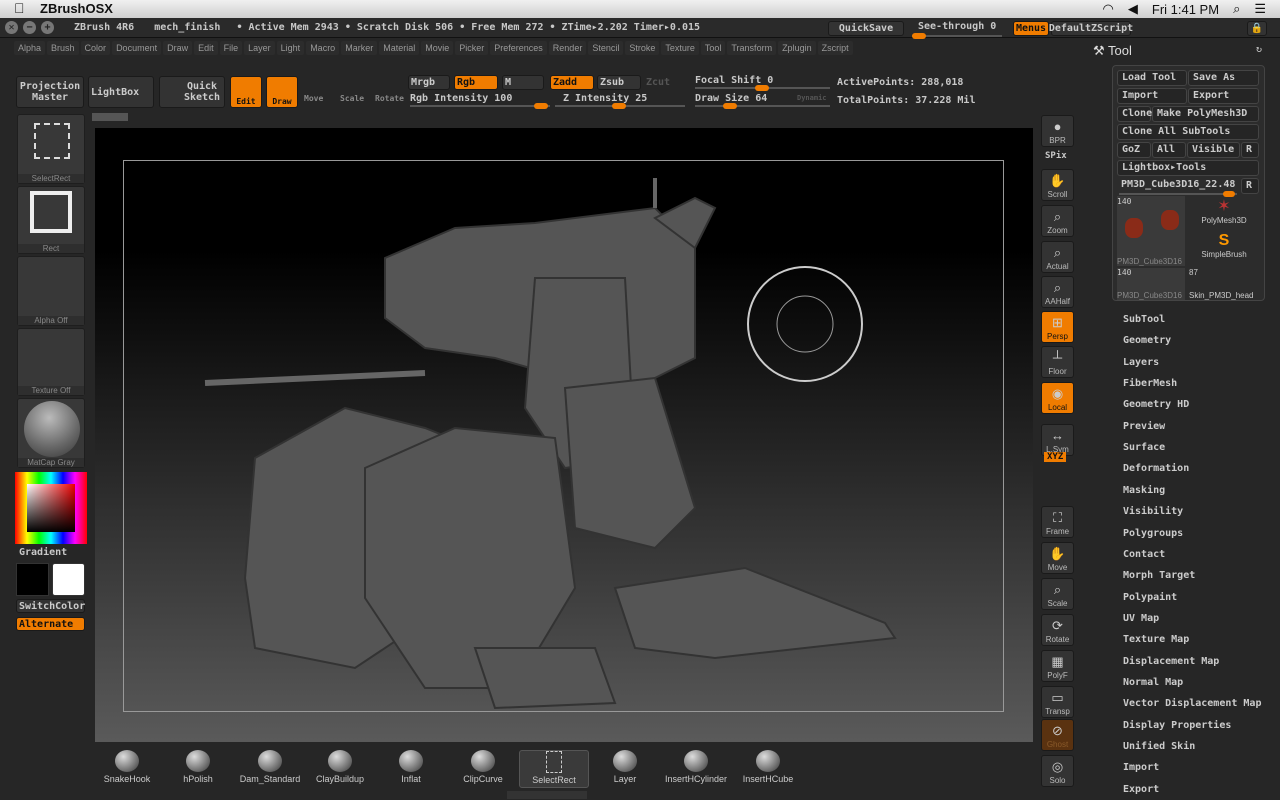 Image resolution: width=1280 pixels, height=800 pixels. Describe the element at coordinates (1259, 49) in the screenshot. I see `reset-icon: ↻` at that location.